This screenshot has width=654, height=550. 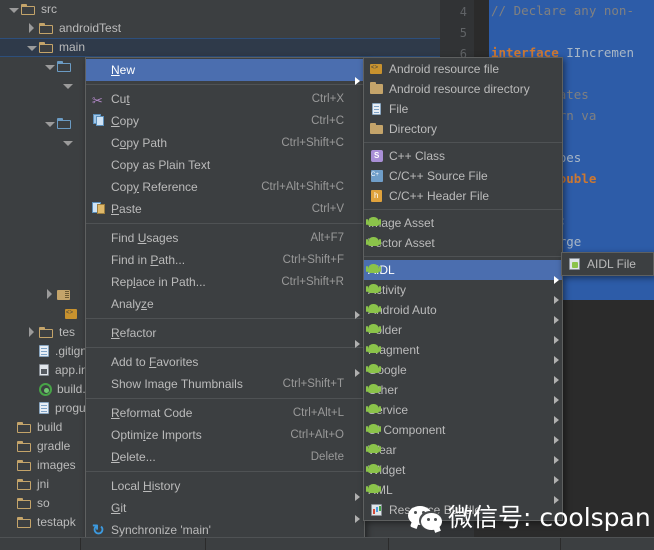 What do you see at coordinates (225, 457) in the screenshot?
I see `menu-item-delete: Delete... Delete` at bounding box center [225, 457].